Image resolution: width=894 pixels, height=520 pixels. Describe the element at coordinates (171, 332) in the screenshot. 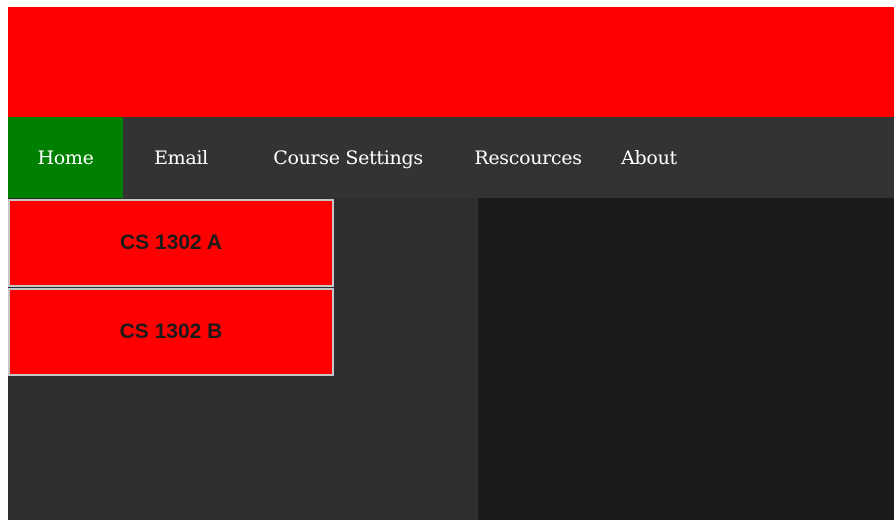

I see `course-button-cs-1302-b: CS 1302 B` at that location.